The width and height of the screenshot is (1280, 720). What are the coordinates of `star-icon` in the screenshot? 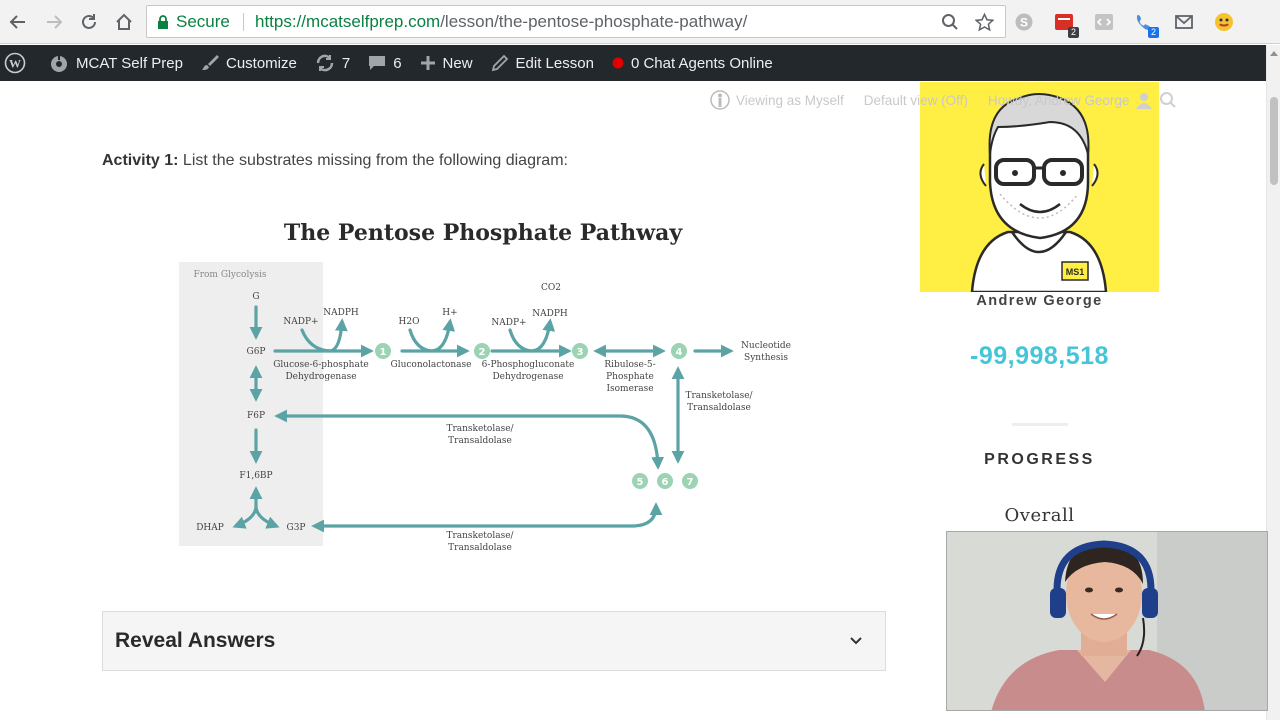 It's located at (984, 21).